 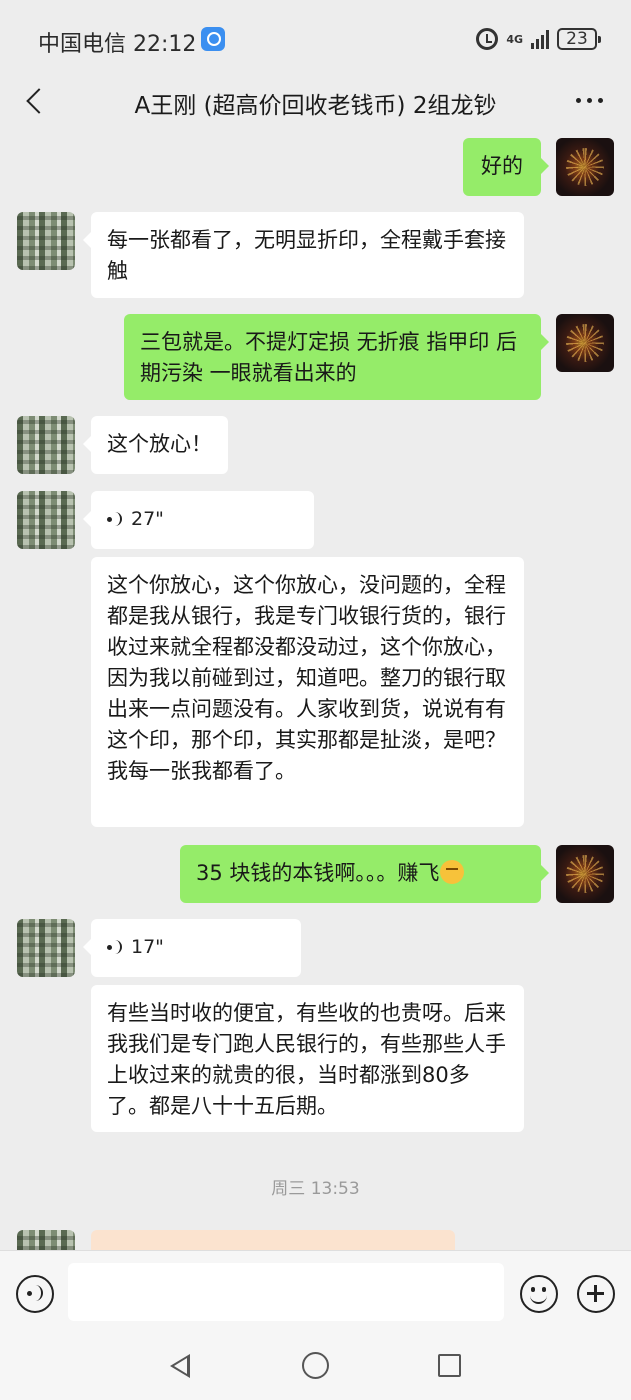 I want to click on alarm-icon, so click(x=487, y=39).